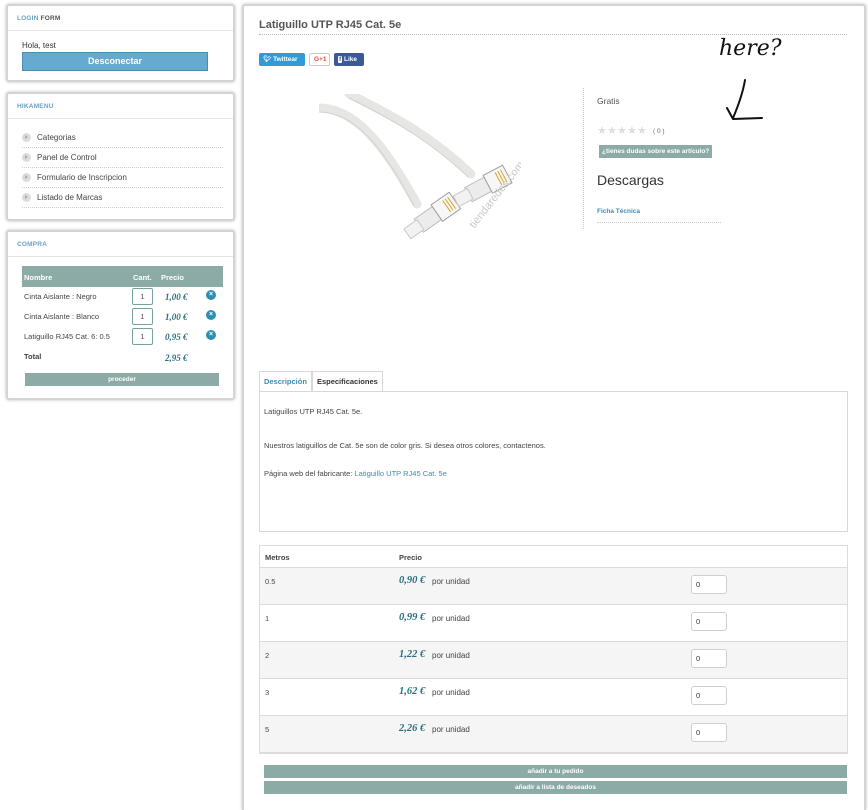 This screenshot has width=868, height=810. Describe the element at coordinates (122, 379) in the screenshot. I see `proceed-button: proceder` at that location.